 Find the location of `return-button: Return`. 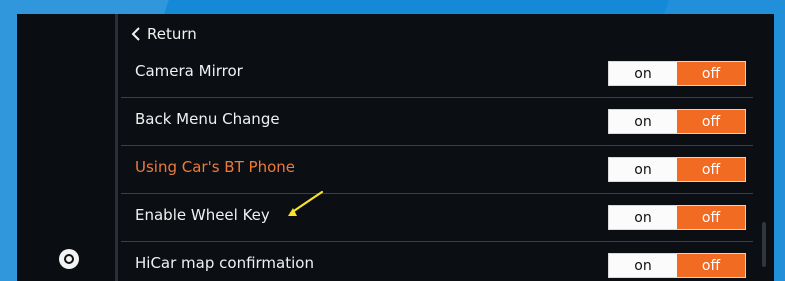

return-button: Return is located at coordinates (164, 34).